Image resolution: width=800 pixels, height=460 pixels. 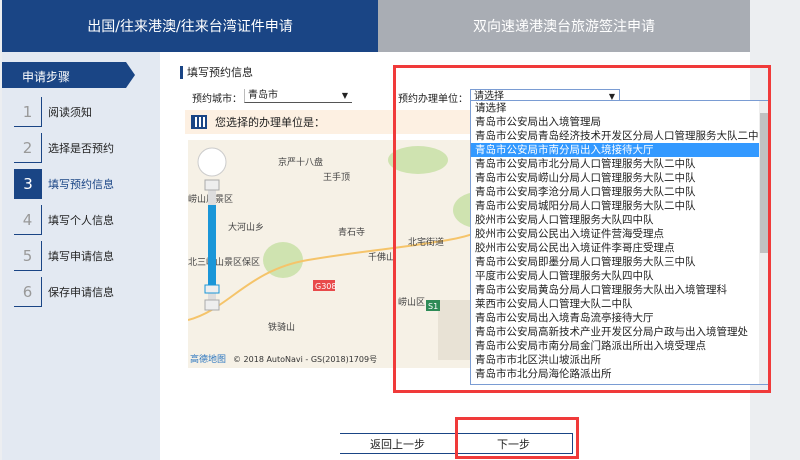 I want to click on city-label: 预约城市：, so click(x=217, y=99).